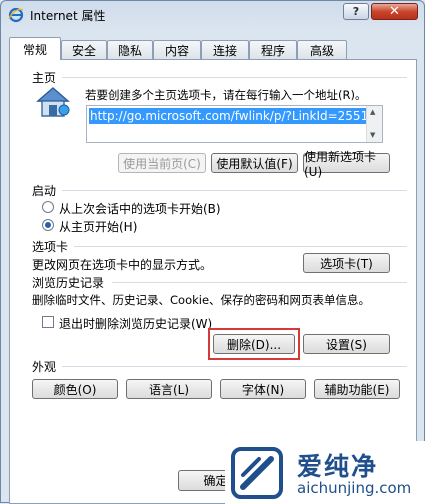  What do you see at coordinates (346, 344) in the screenshot?
I see `history-settings-button: 设置(S)` at bounding box center [346, 344].